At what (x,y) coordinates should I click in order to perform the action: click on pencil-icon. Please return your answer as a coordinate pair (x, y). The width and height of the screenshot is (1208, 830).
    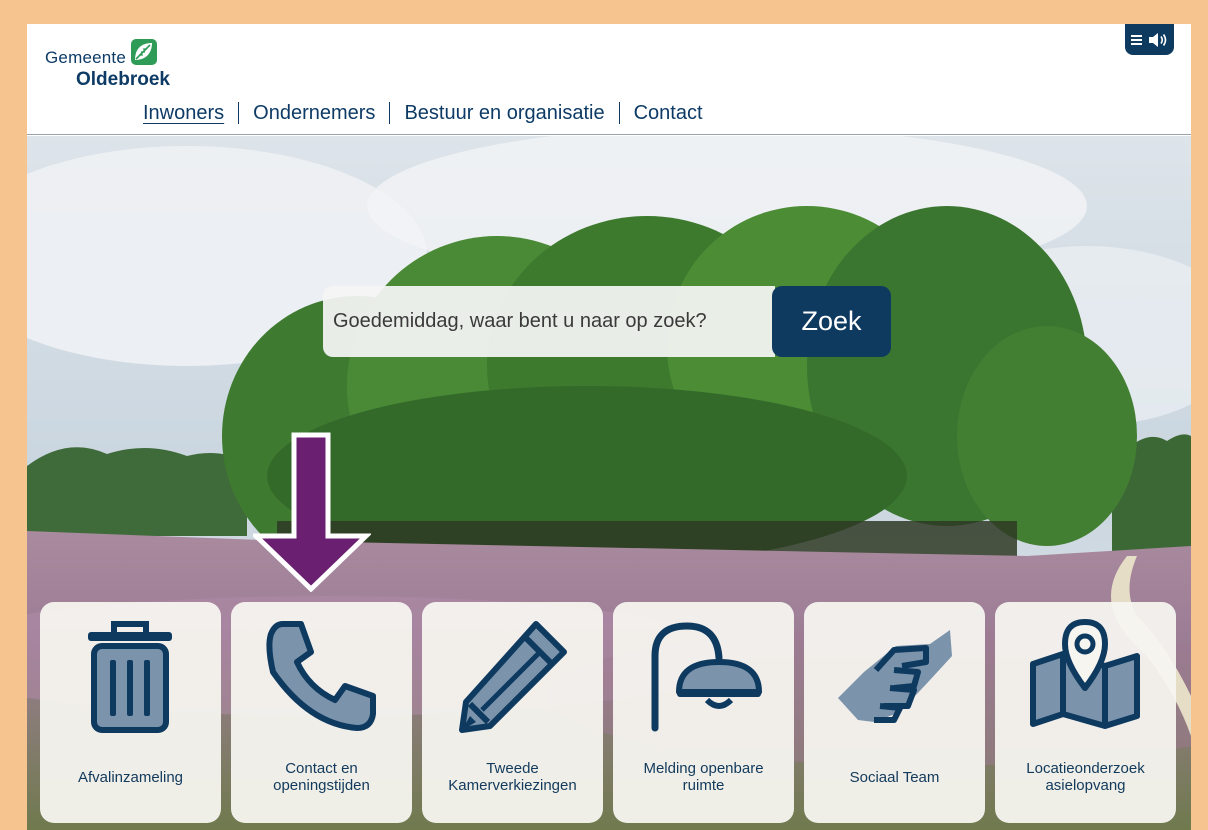
    Looking at the image, I should click on (513, 677).